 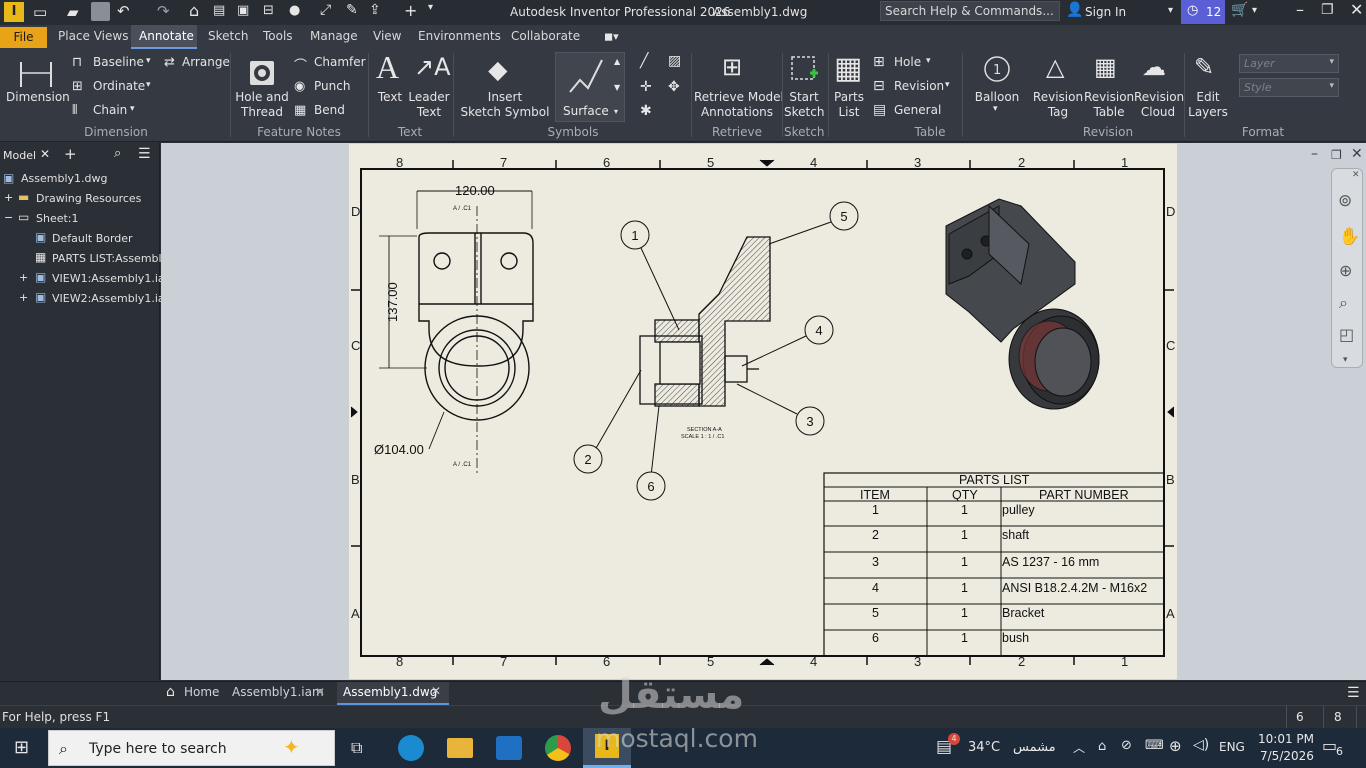 What do you see at coordinates (1009, 588) in the screenshot?
I see `table-row: 4 1 ANSI B18.2.4.2M - M16x2` at bounding box center [1009, 588].